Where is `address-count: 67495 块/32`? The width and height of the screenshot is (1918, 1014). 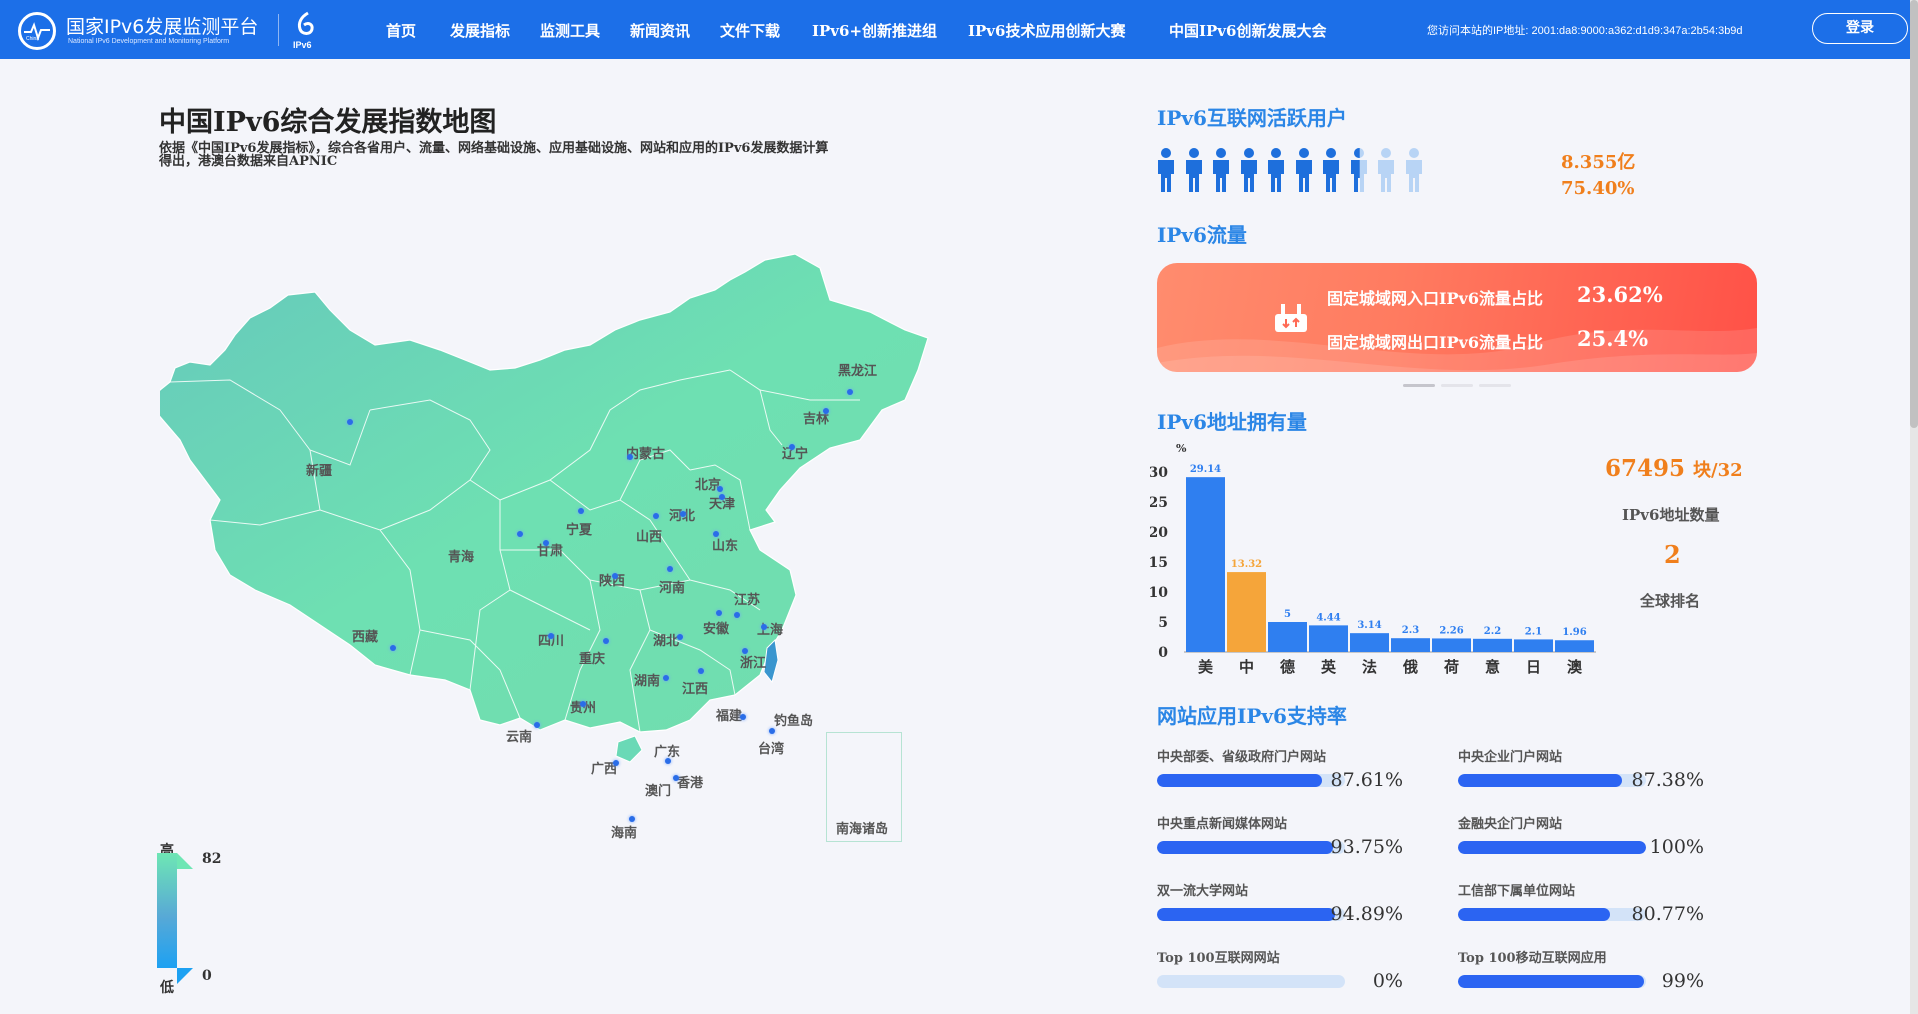 address-count: 67495 块/32 is located at coordinates (1674, 468).